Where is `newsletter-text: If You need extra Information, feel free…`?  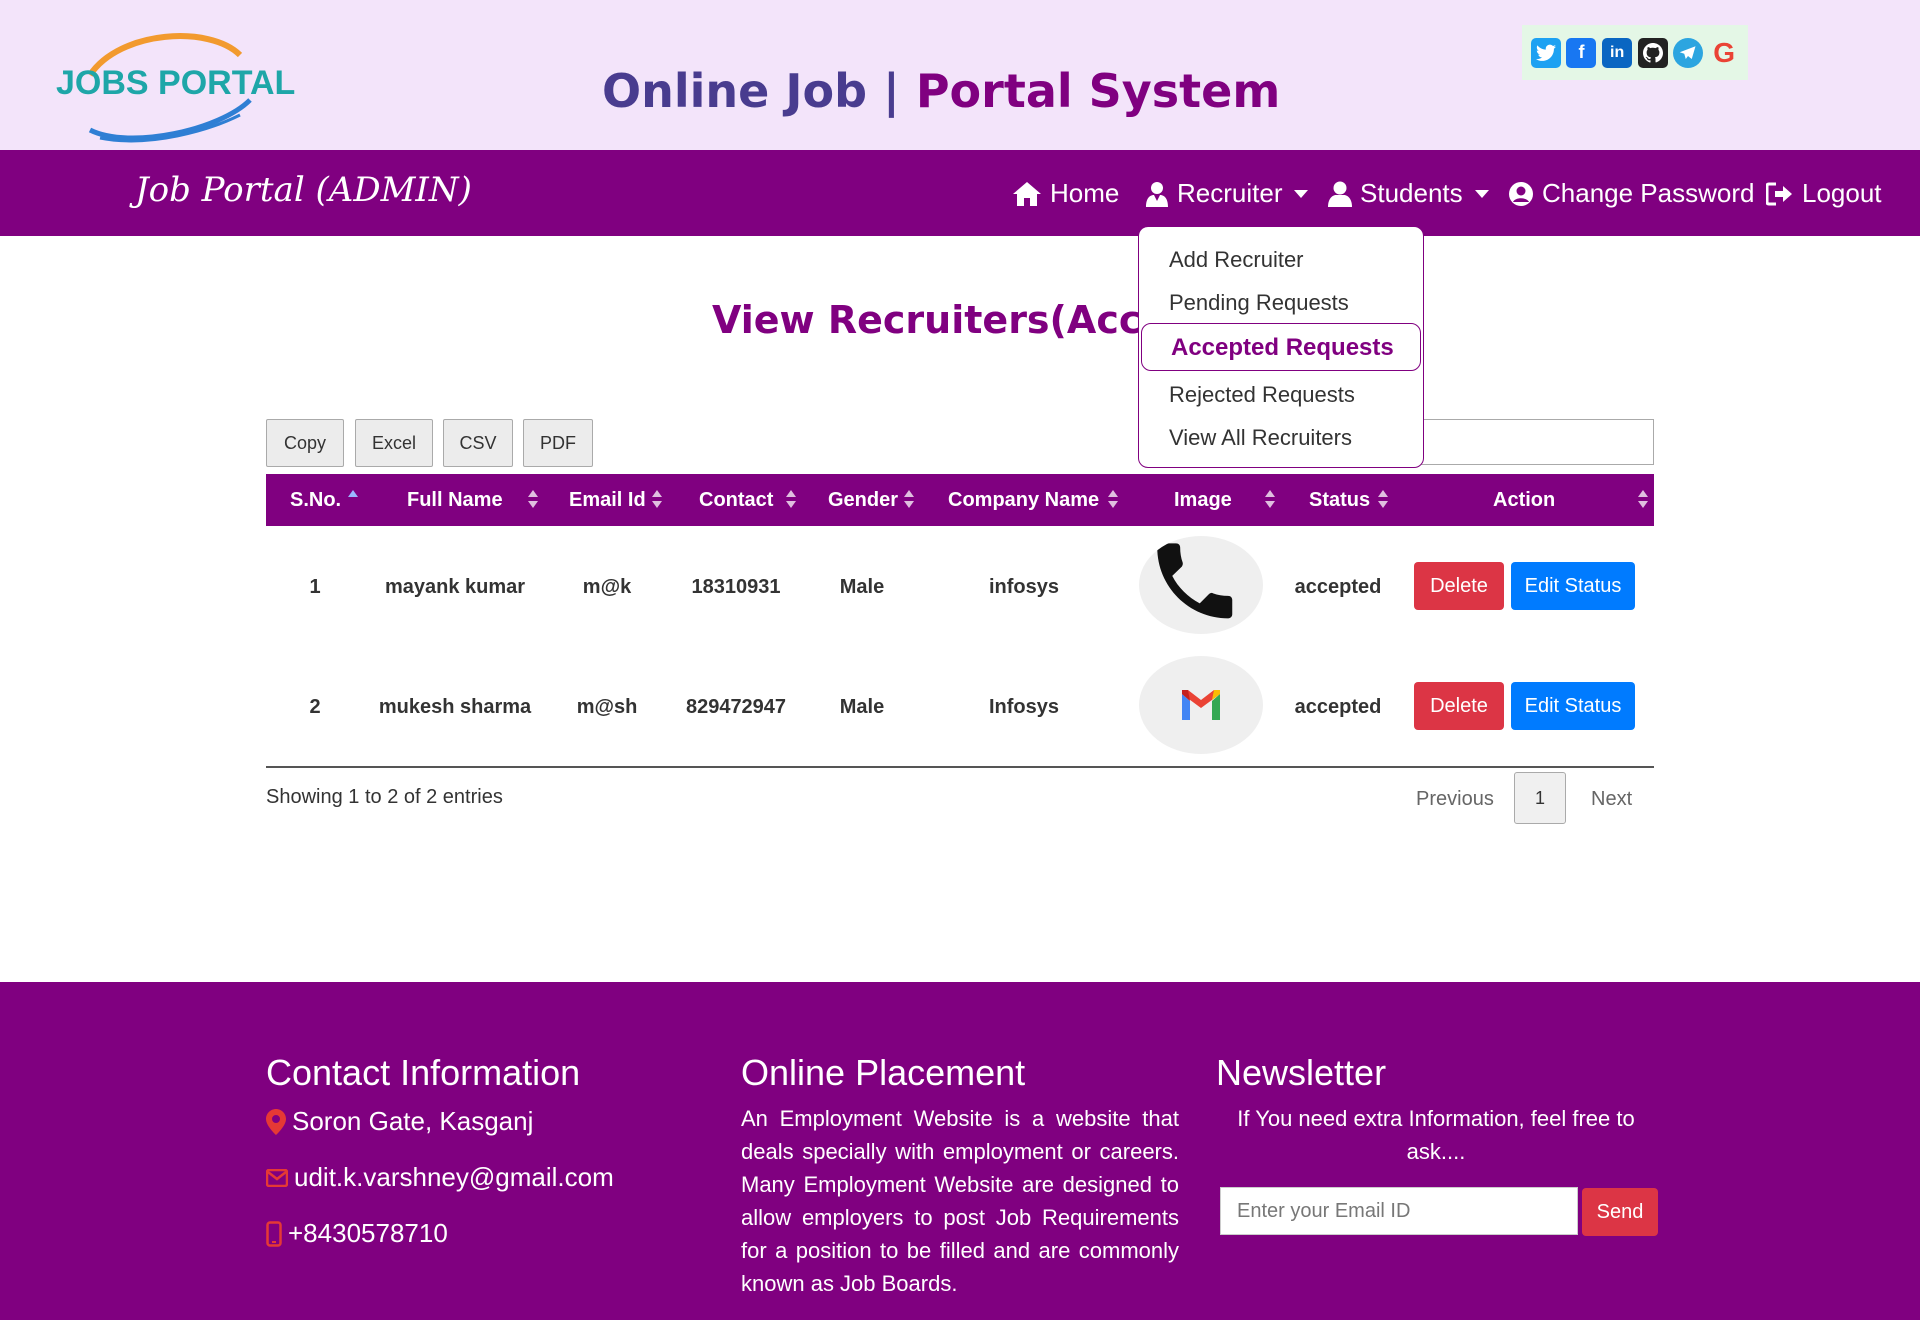 newsletter-text: If You need extra Information, feel free… is located at coordinates (1436, 1135).